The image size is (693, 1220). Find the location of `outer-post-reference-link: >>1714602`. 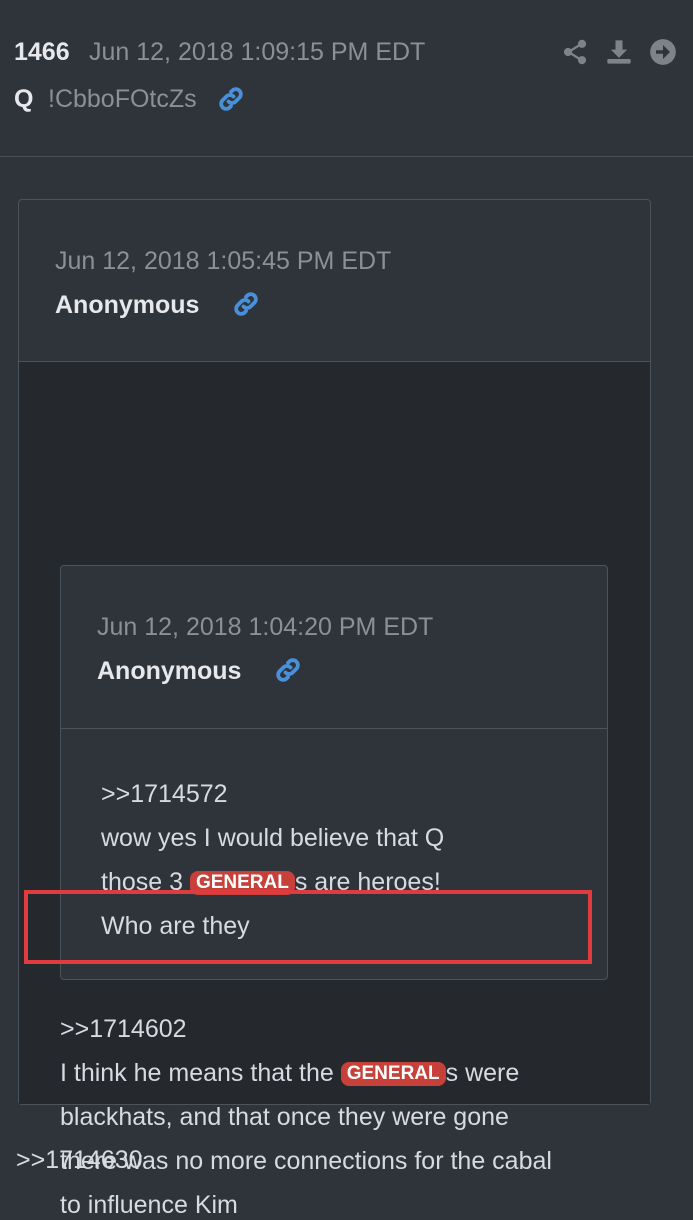

outer-post-reference-link: >>1714602 is located at coordinates (123, 1029).